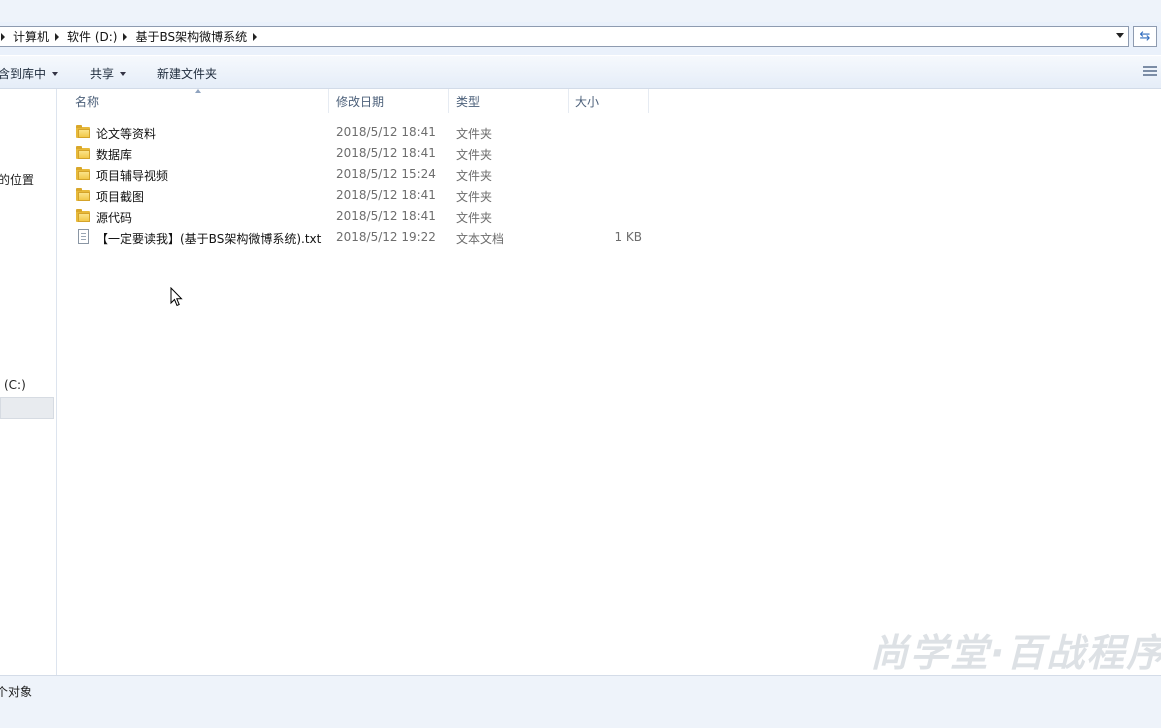 This screenshot has height=728, width=1161. Describe the element at coordinates (580, 72) in the screenshot. I see `command-toolbar: 含到库中 共享 新建文件夹` at that location.